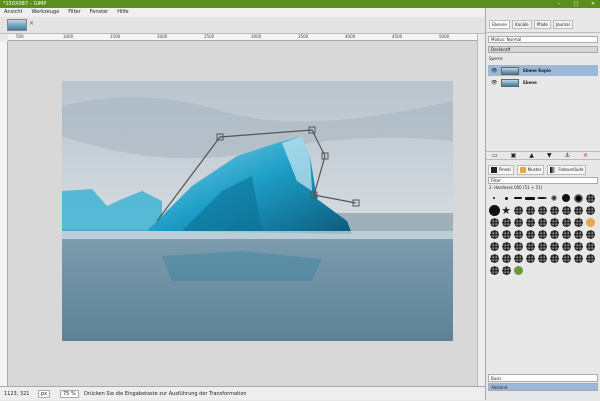 The image size is (600, 401). What do you see at coordinates (567, 169) in the screenshot?
I see `tab-gradients: Farbverläufe` at bounding box center [567, 169].